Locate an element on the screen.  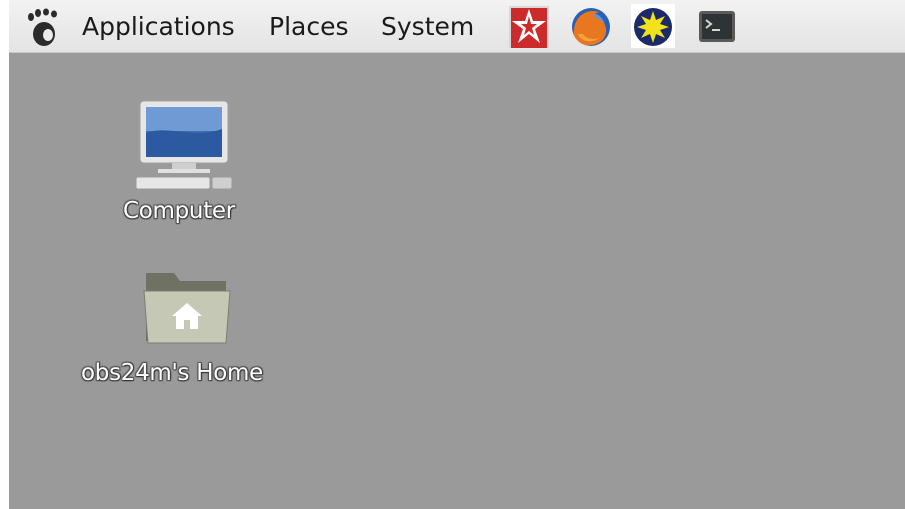
desktop-icon-home: obs24m's Home is located at coordinates (159, 328).